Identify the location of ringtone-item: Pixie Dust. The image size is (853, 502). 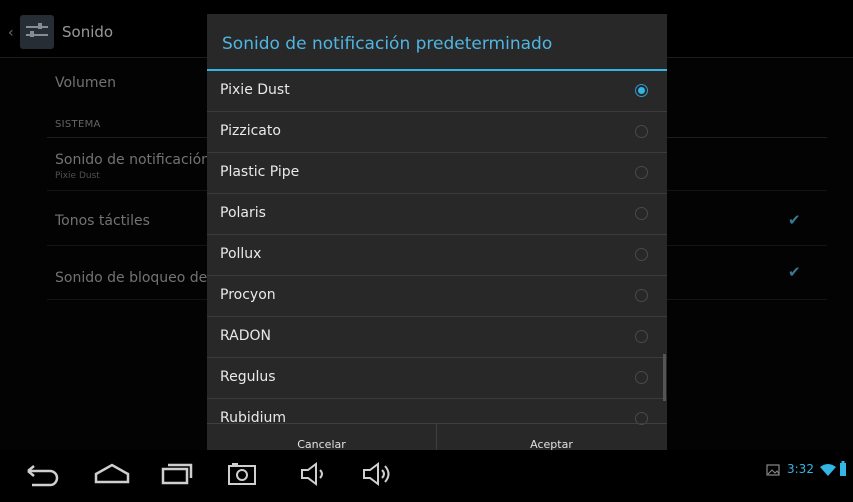
(437, 91).